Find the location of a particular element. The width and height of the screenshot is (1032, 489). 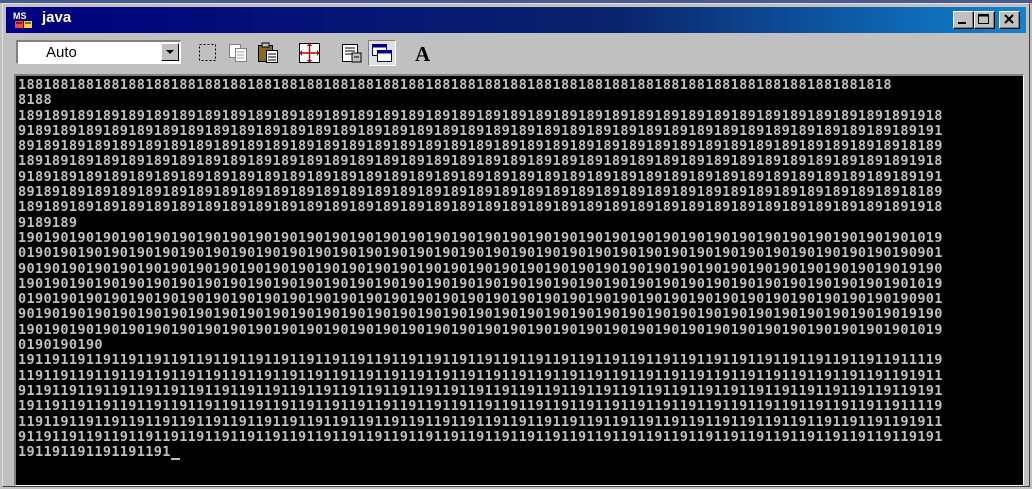

font-a-icon: A is located at coordinates (423, 54).